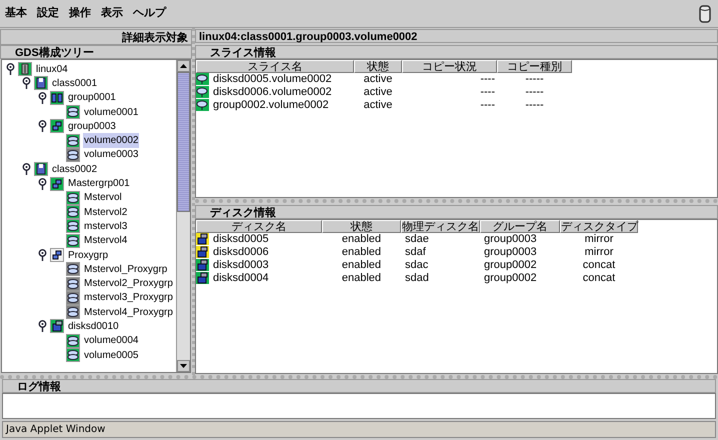  I want to click on scrollbar, so click(183, 216).